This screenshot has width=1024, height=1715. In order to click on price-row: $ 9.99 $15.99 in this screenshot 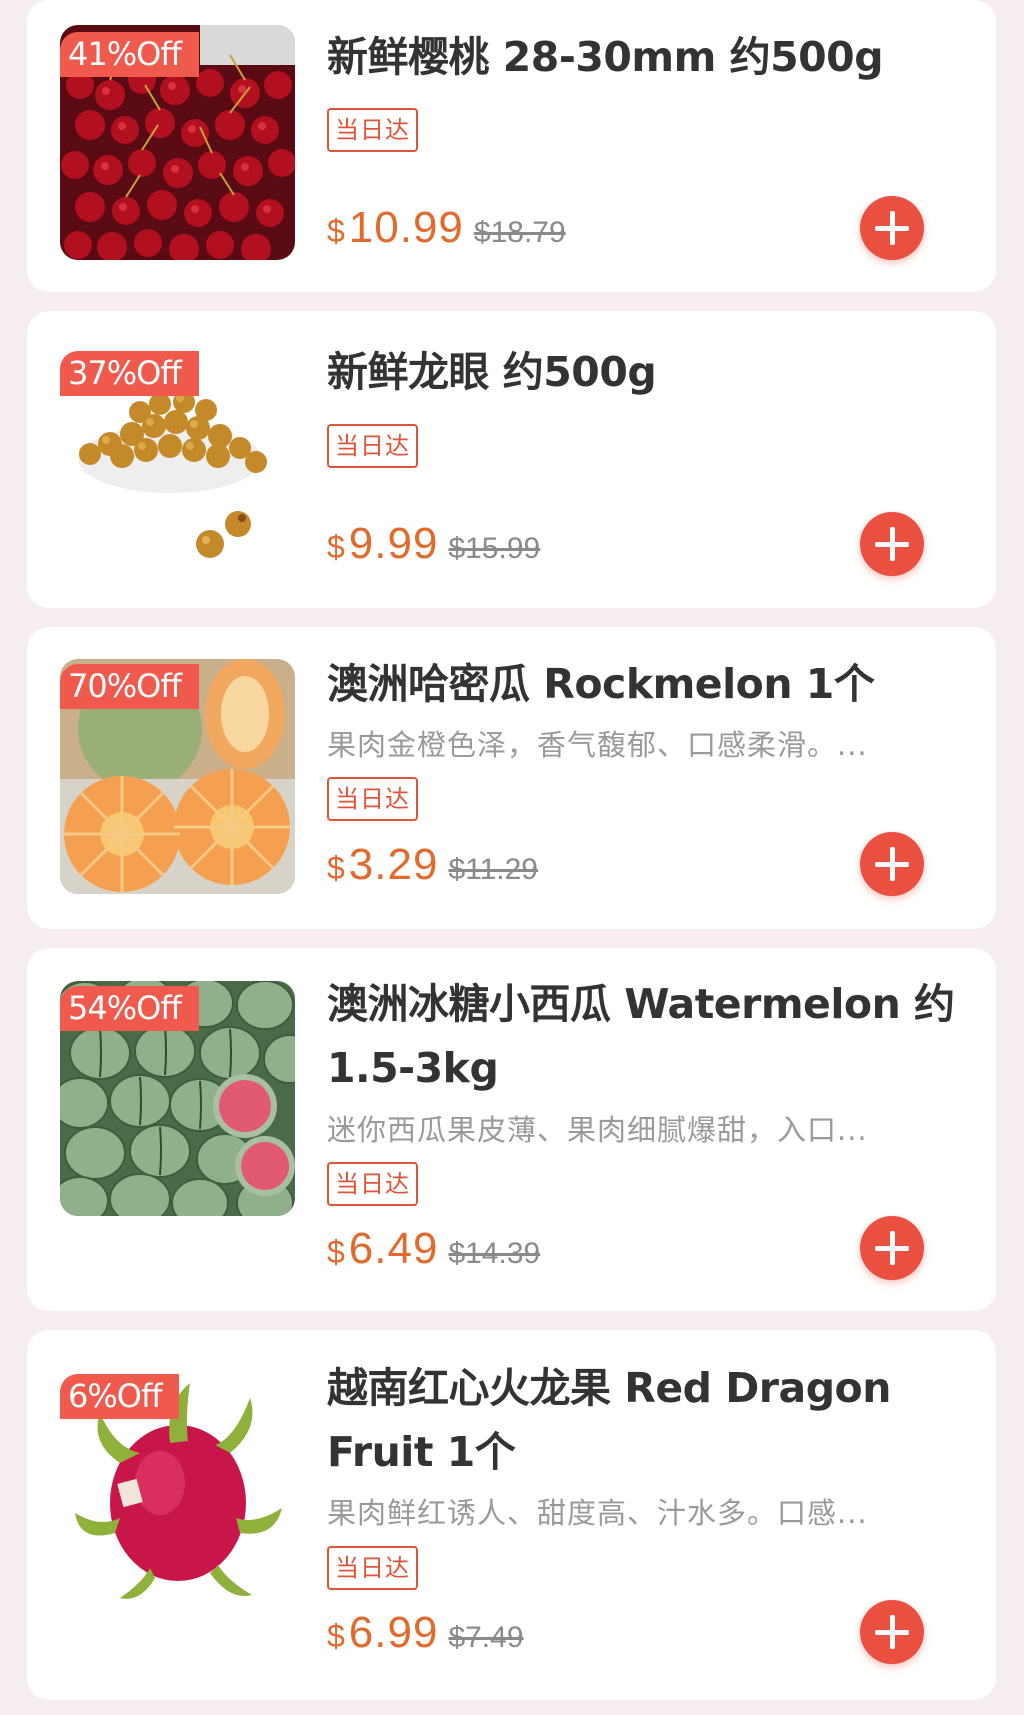, I will do `click(433, 547)`.